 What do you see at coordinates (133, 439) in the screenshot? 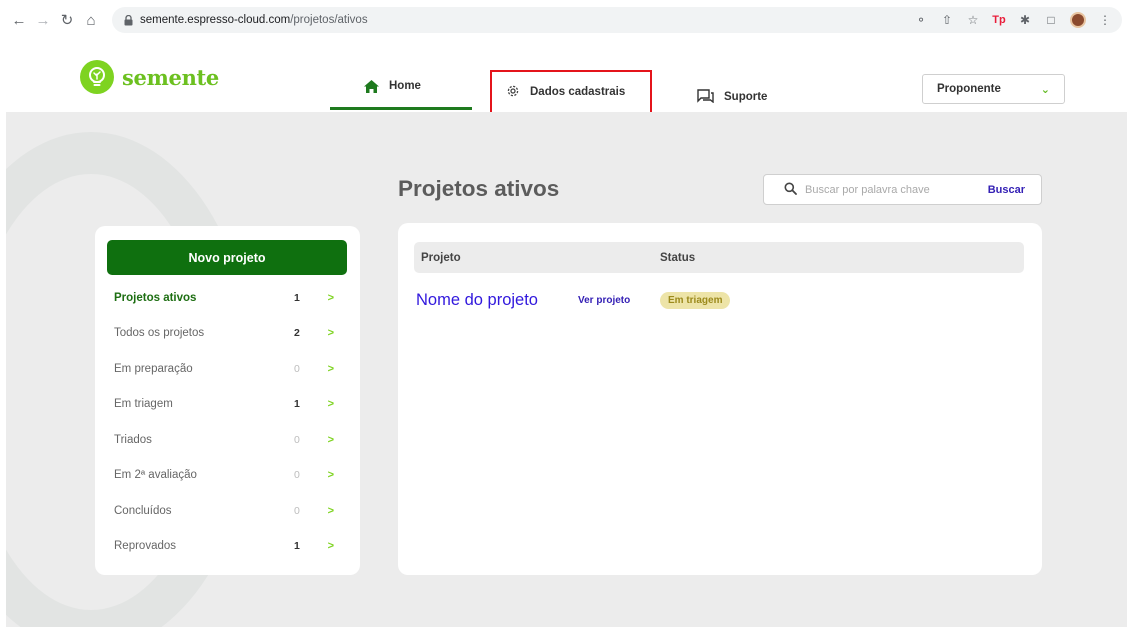
I see `sidebar-item-label: Triados` at bounding box center [133, 439].